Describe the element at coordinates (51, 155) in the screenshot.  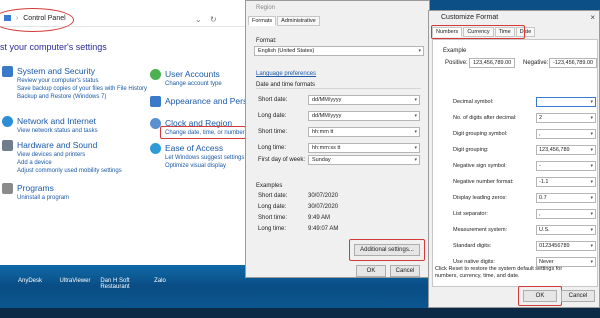
I see `category-link: View devices and printers` at that location.